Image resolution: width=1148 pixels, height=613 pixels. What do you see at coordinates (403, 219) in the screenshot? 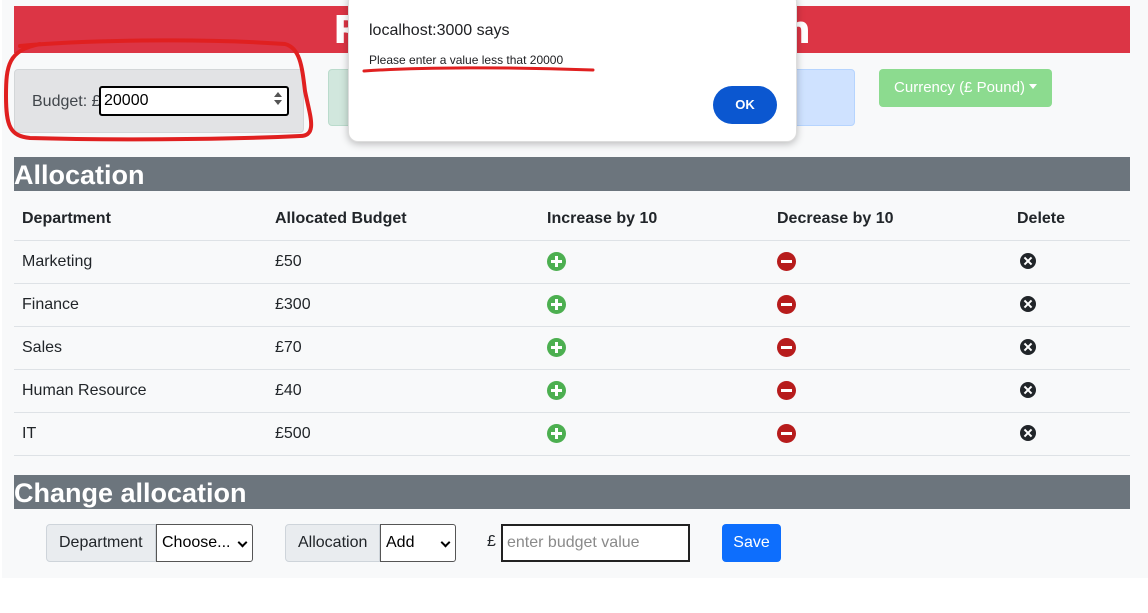
I see `column-header-allocated-budget: Allocated Budget` at bounding box center [403, 219].